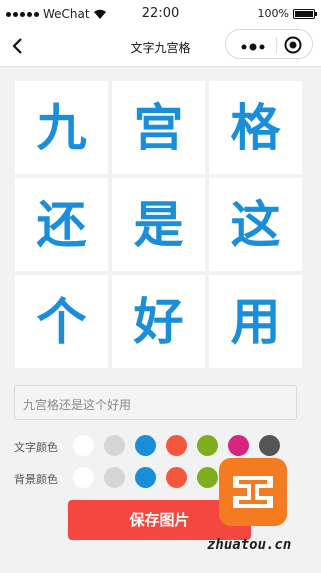 This screenshot has width=321, height=573. I want to click on bg-color-label: 背景颜色, so click(36, 479).